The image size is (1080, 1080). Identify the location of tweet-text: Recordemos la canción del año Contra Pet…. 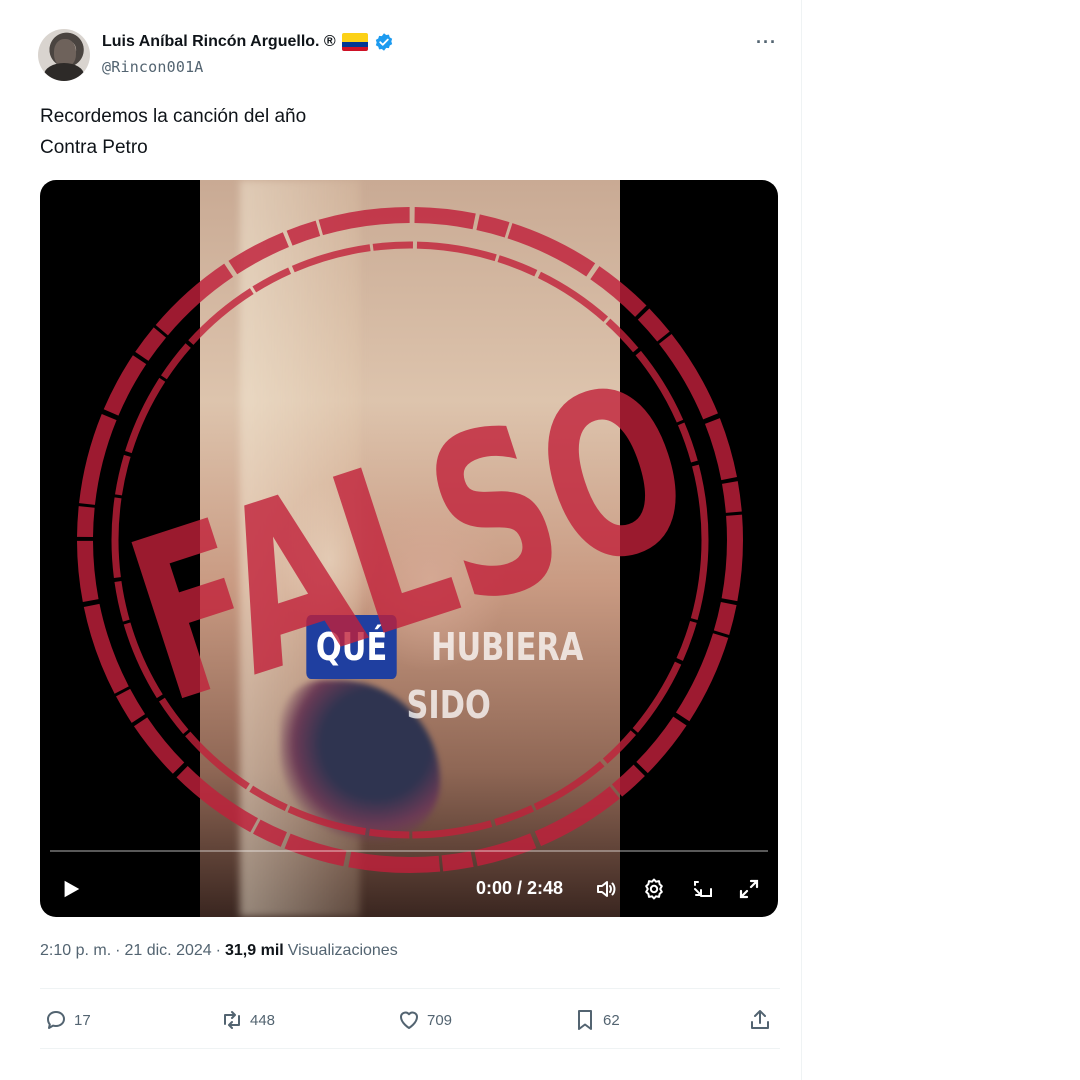
(173, 132).